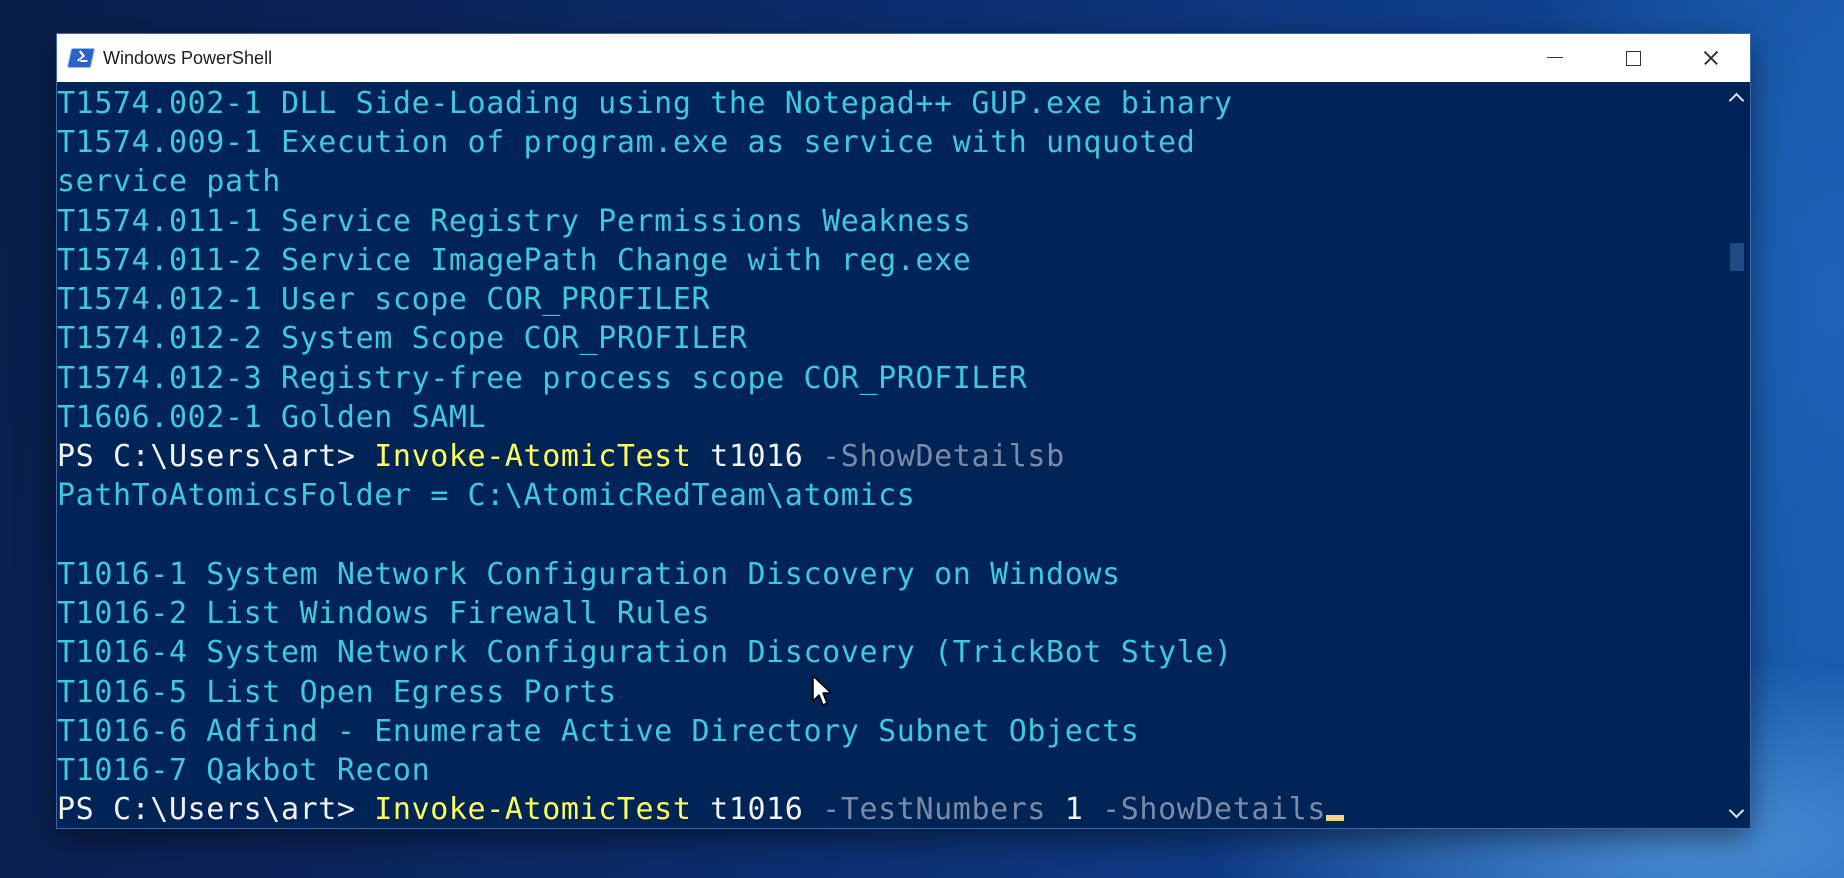  Describe the element at coordinates (169, 181) in the screenshot. I see `console-line: service path` at that location.